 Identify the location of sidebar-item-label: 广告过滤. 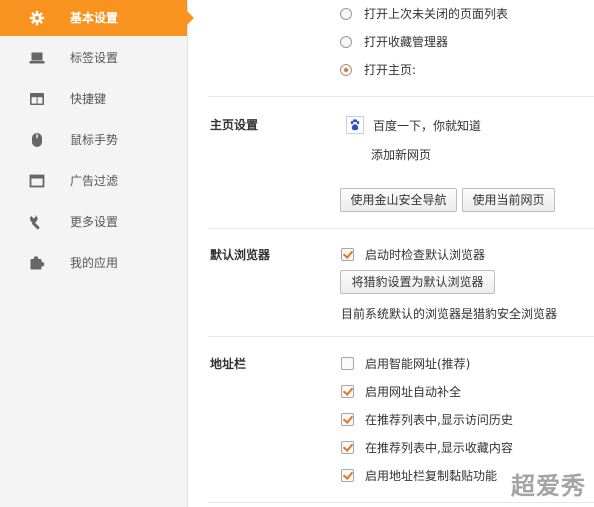
(94, 181).